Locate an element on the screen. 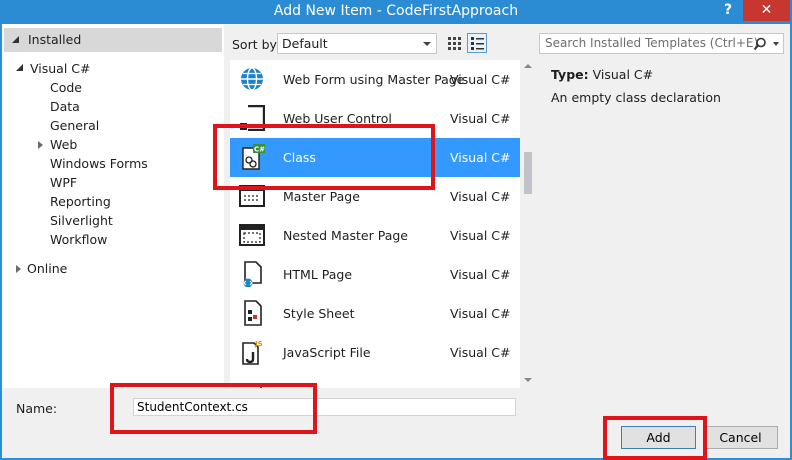  tree-item-label: Installed is located at coordinates (55, 39).